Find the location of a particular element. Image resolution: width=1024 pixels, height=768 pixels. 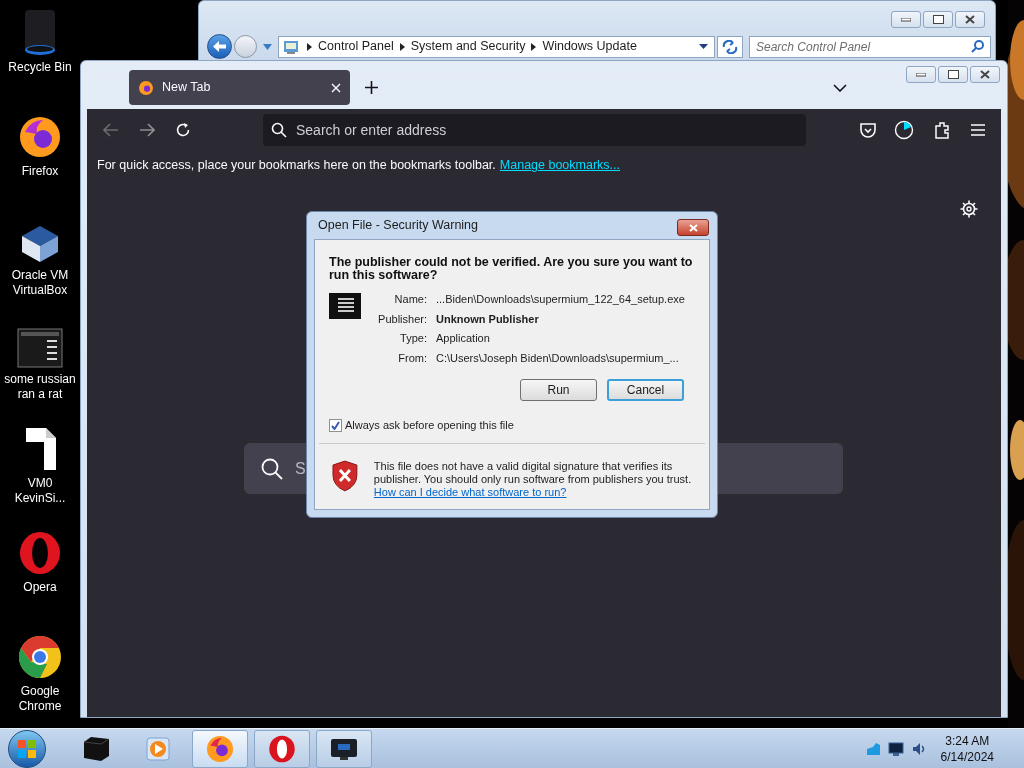

desktop-icon-label: some russian ran a rat is located at coordinates (40, 387).